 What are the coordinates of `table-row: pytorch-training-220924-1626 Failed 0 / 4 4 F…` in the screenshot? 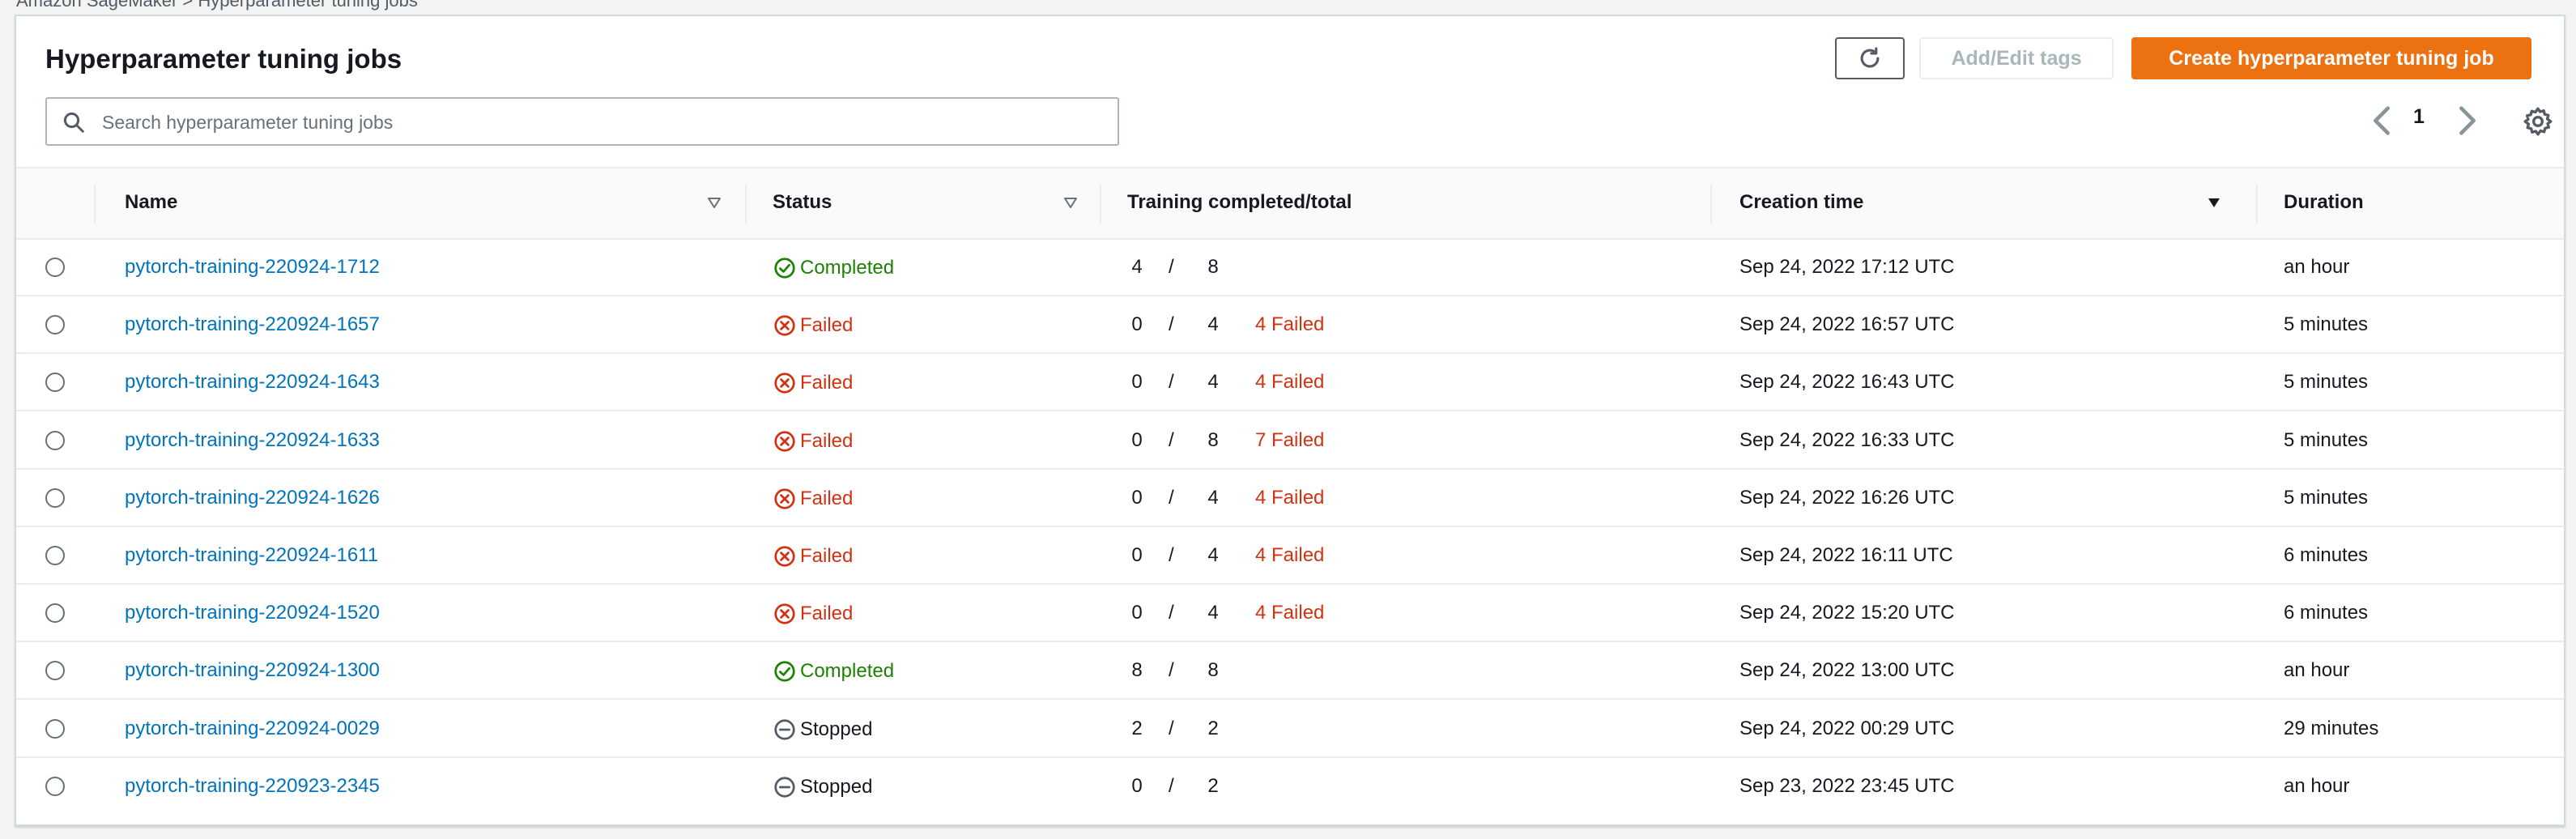 It's located at (1290, 498).